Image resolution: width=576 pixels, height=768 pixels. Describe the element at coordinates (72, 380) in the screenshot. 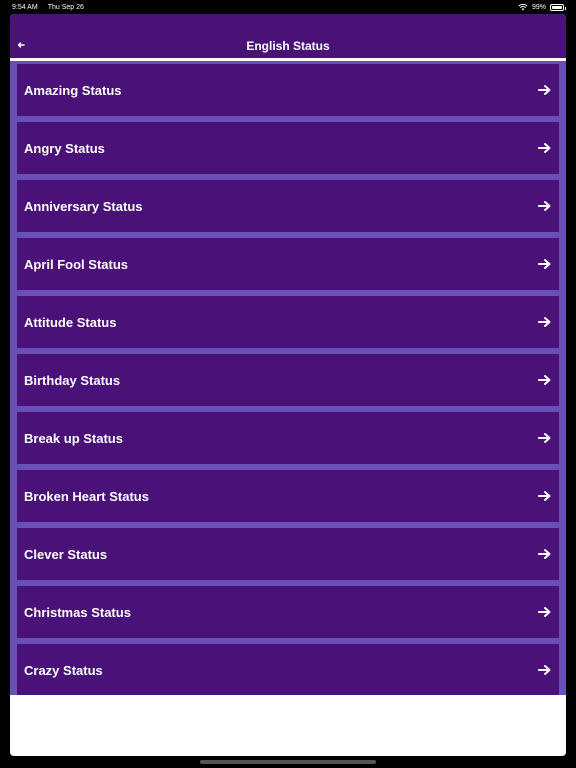

I see `list-item-label: Birthday Status` at that location.